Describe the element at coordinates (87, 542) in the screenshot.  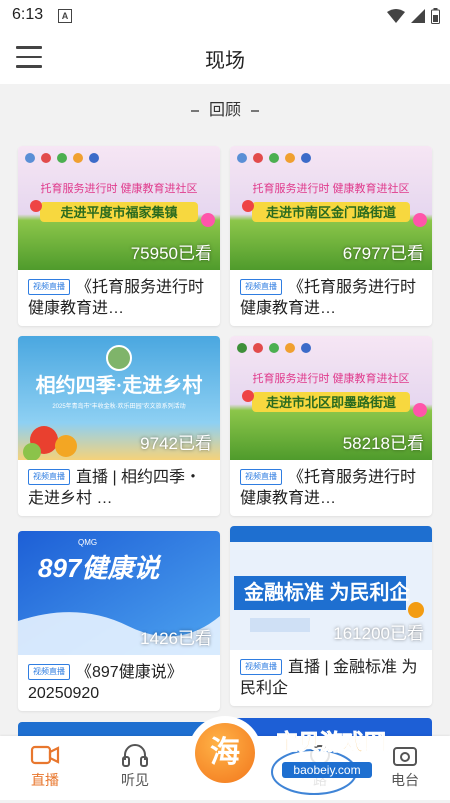
I see `svg-text: QMG` at that location.